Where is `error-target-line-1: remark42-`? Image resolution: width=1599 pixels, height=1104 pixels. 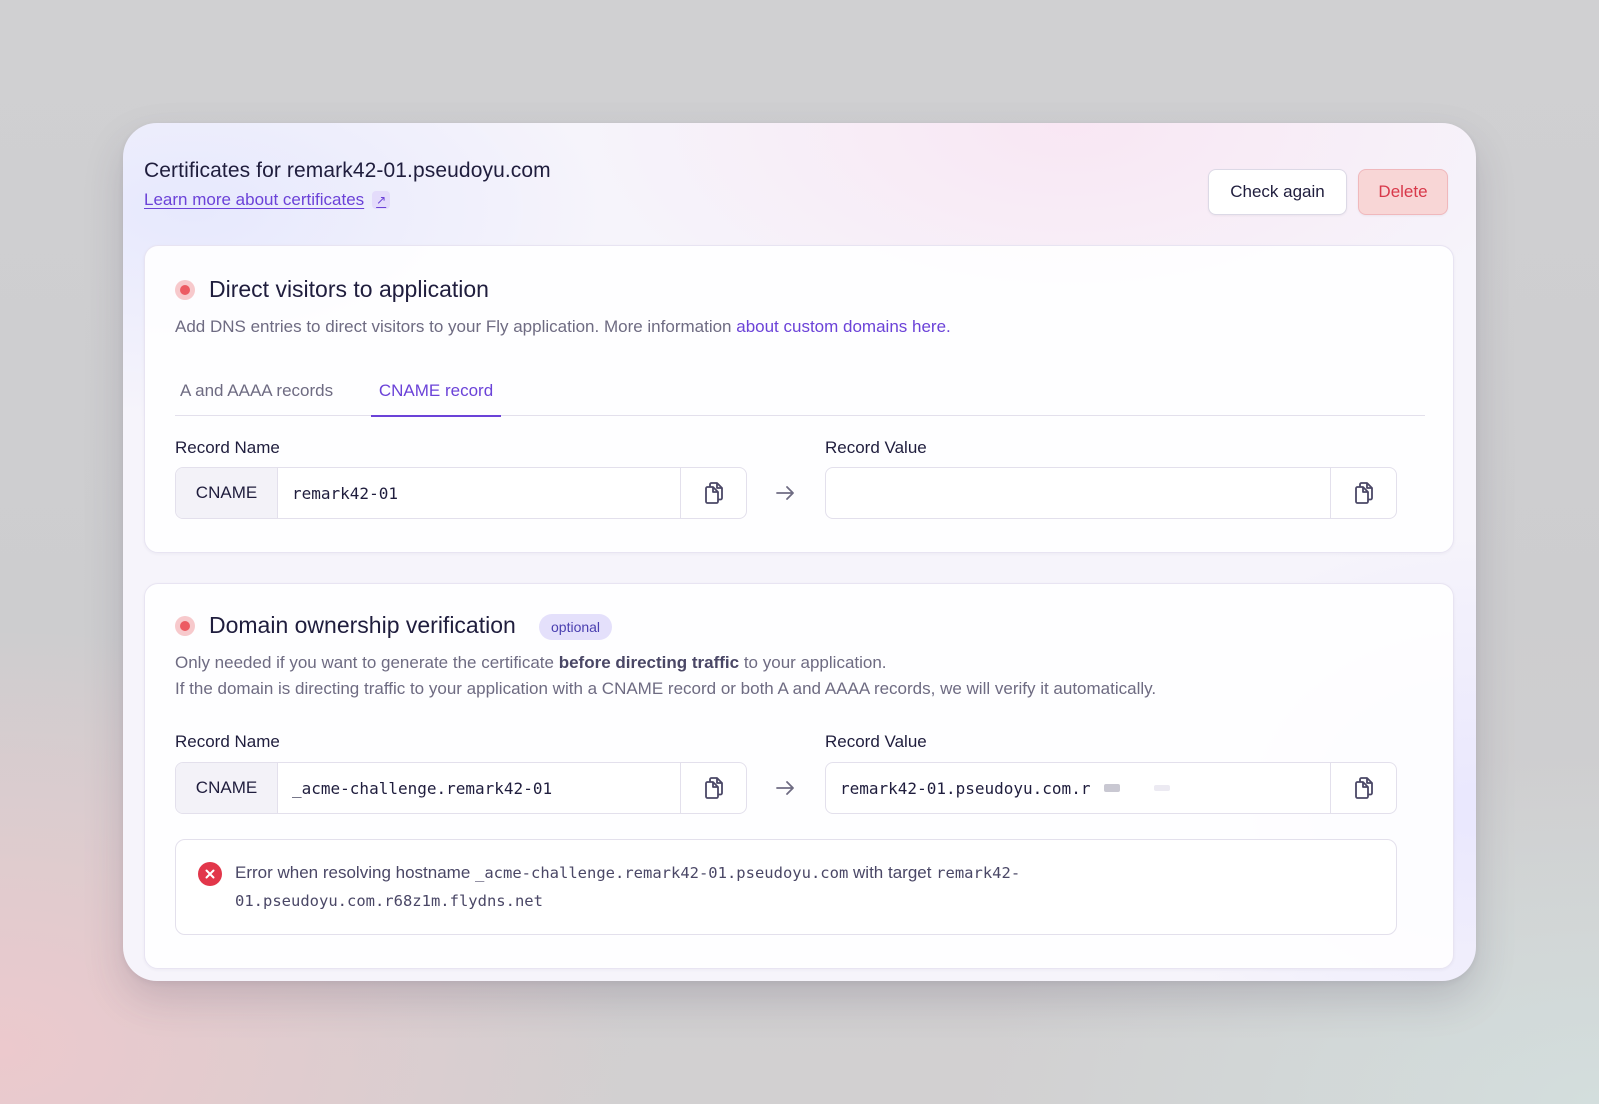
error-target-line-1: remark42- is located at coordinates (978, 873).